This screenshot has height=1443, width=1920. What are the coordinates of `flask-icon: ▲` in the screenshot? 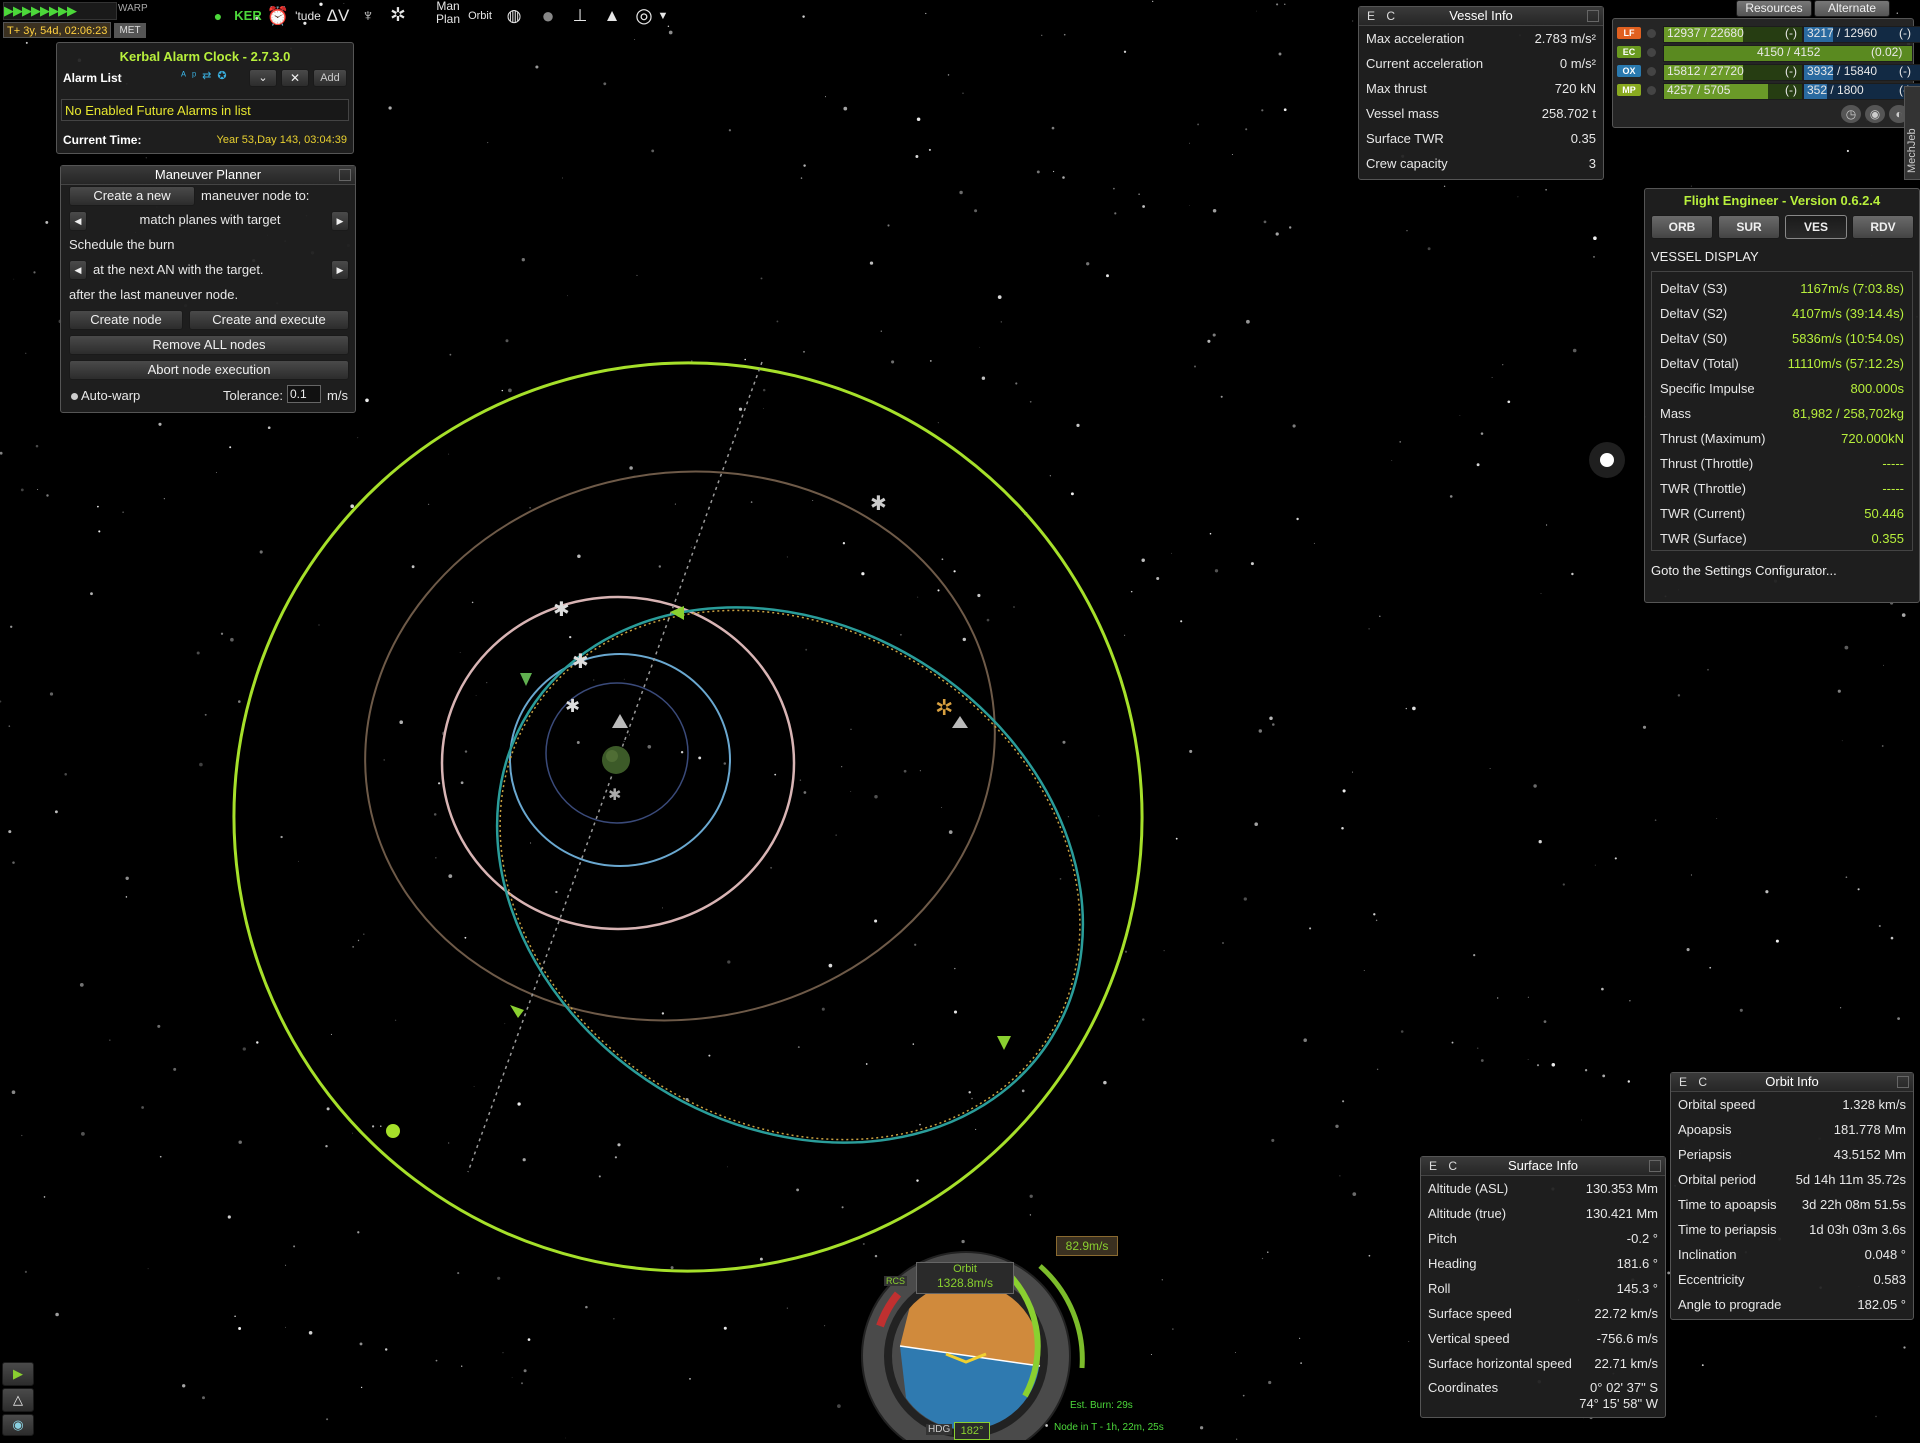 It's located at (612, 16).